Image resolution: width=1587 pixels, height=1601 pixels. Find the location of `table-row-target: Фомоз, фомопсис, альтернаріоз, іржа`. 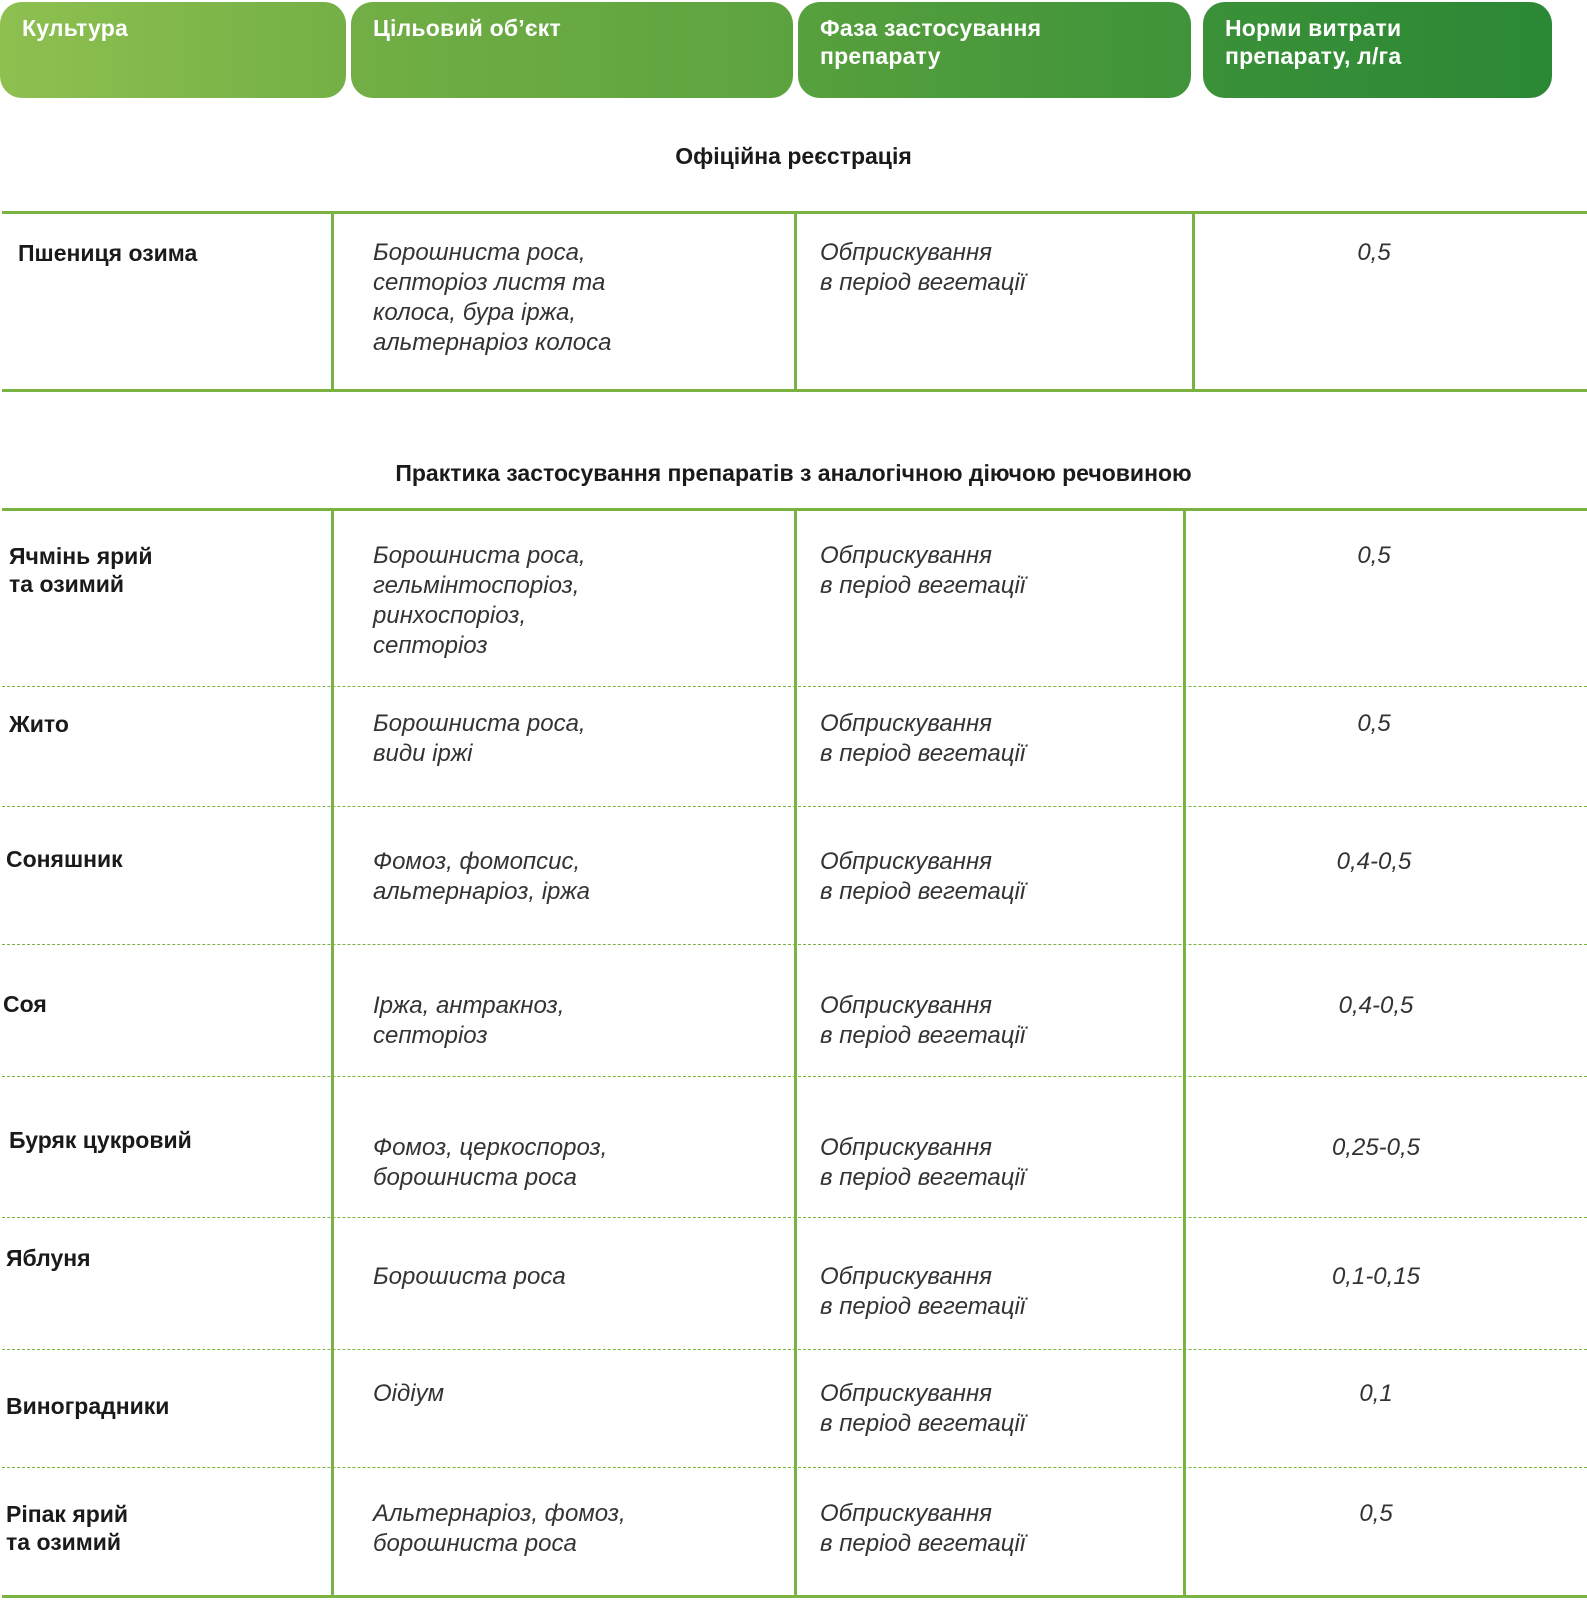

table-row-target: Фомоз, фомопсис, альтернаріоз, іржа is located at coordinates (481, 877).